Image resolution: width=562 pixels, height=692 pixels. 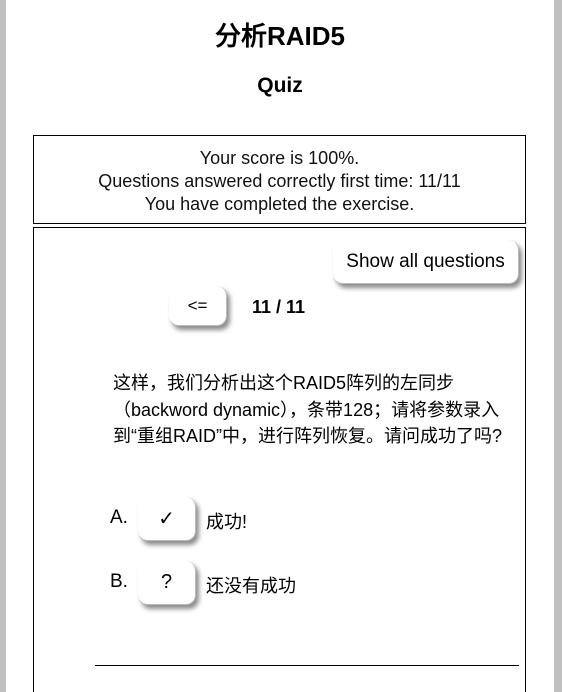 What do you see at coordinates (307, 665) in the screenshot?
I see `divider` at bounding box center [307, 665].